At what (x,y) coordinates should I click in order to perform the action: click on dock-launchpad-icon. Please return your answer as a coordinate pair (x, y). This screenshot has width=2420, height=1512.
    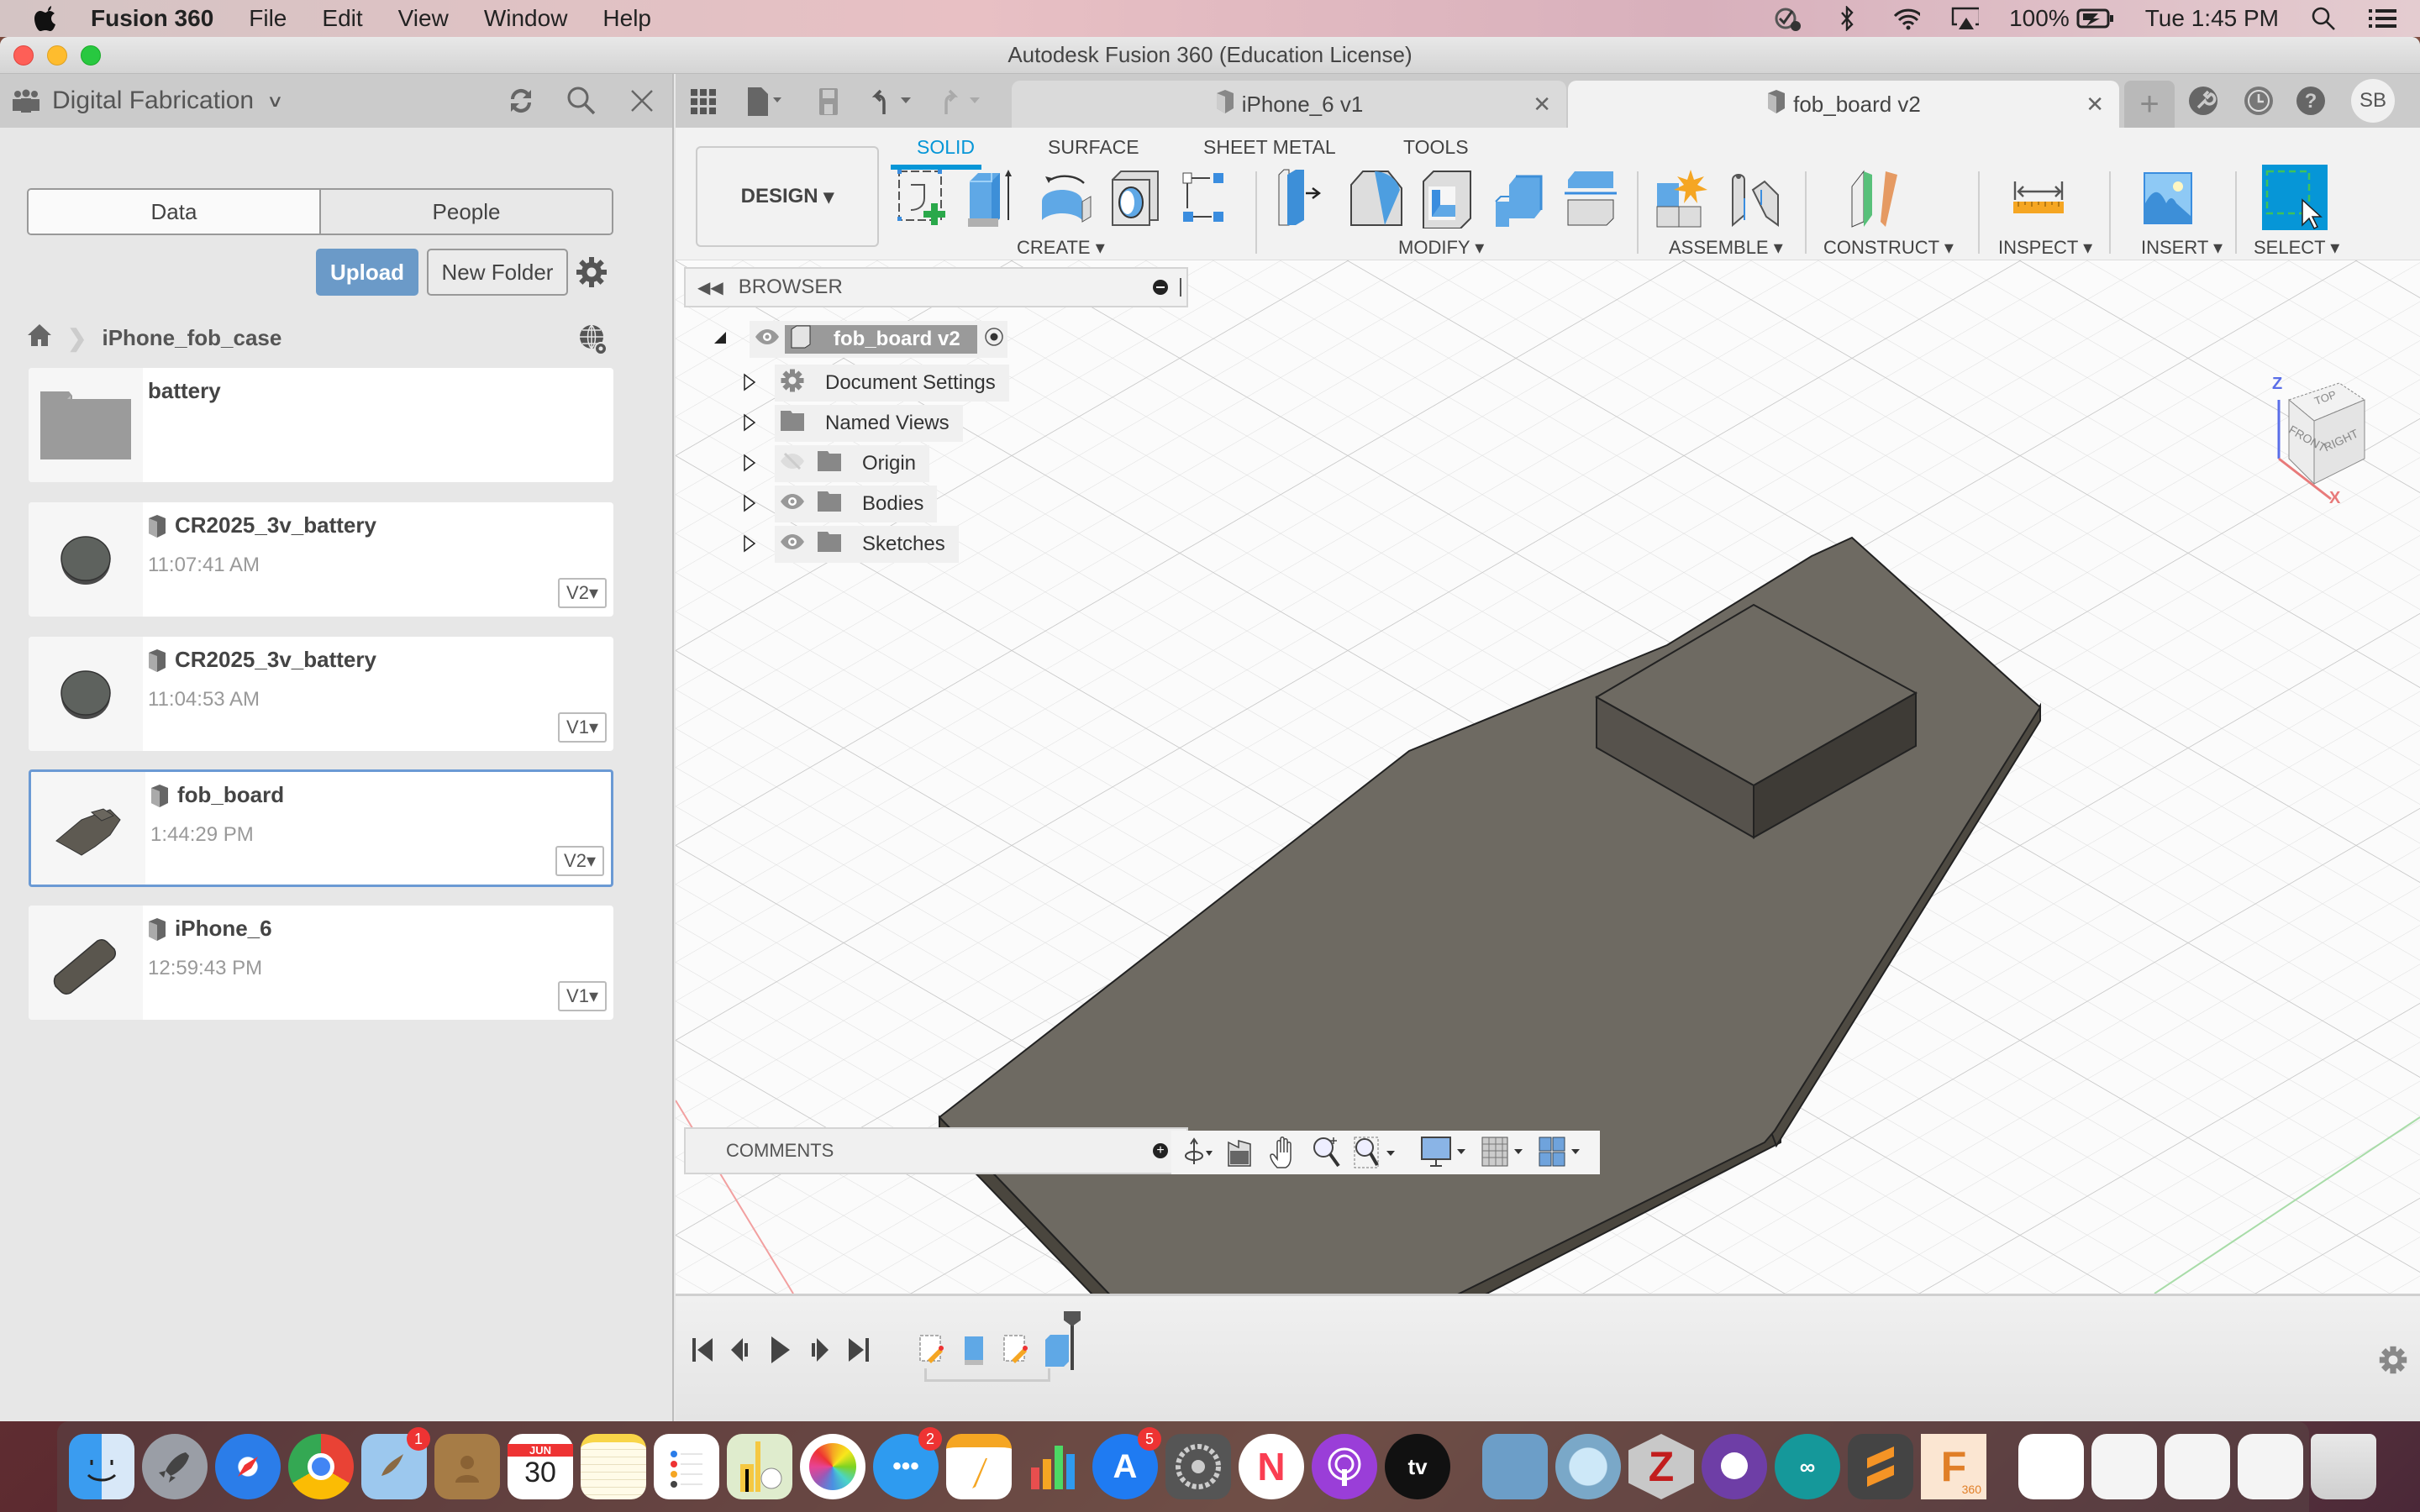
    Looking at the image, I should click on (175, 1466).